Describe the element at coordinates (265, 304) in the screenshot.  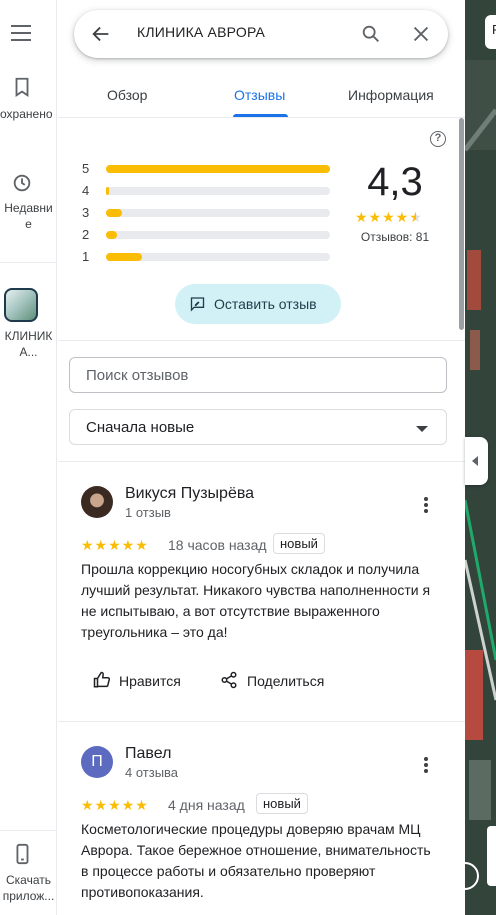
I see `write-review-label: Оставить отзыв` at that location.